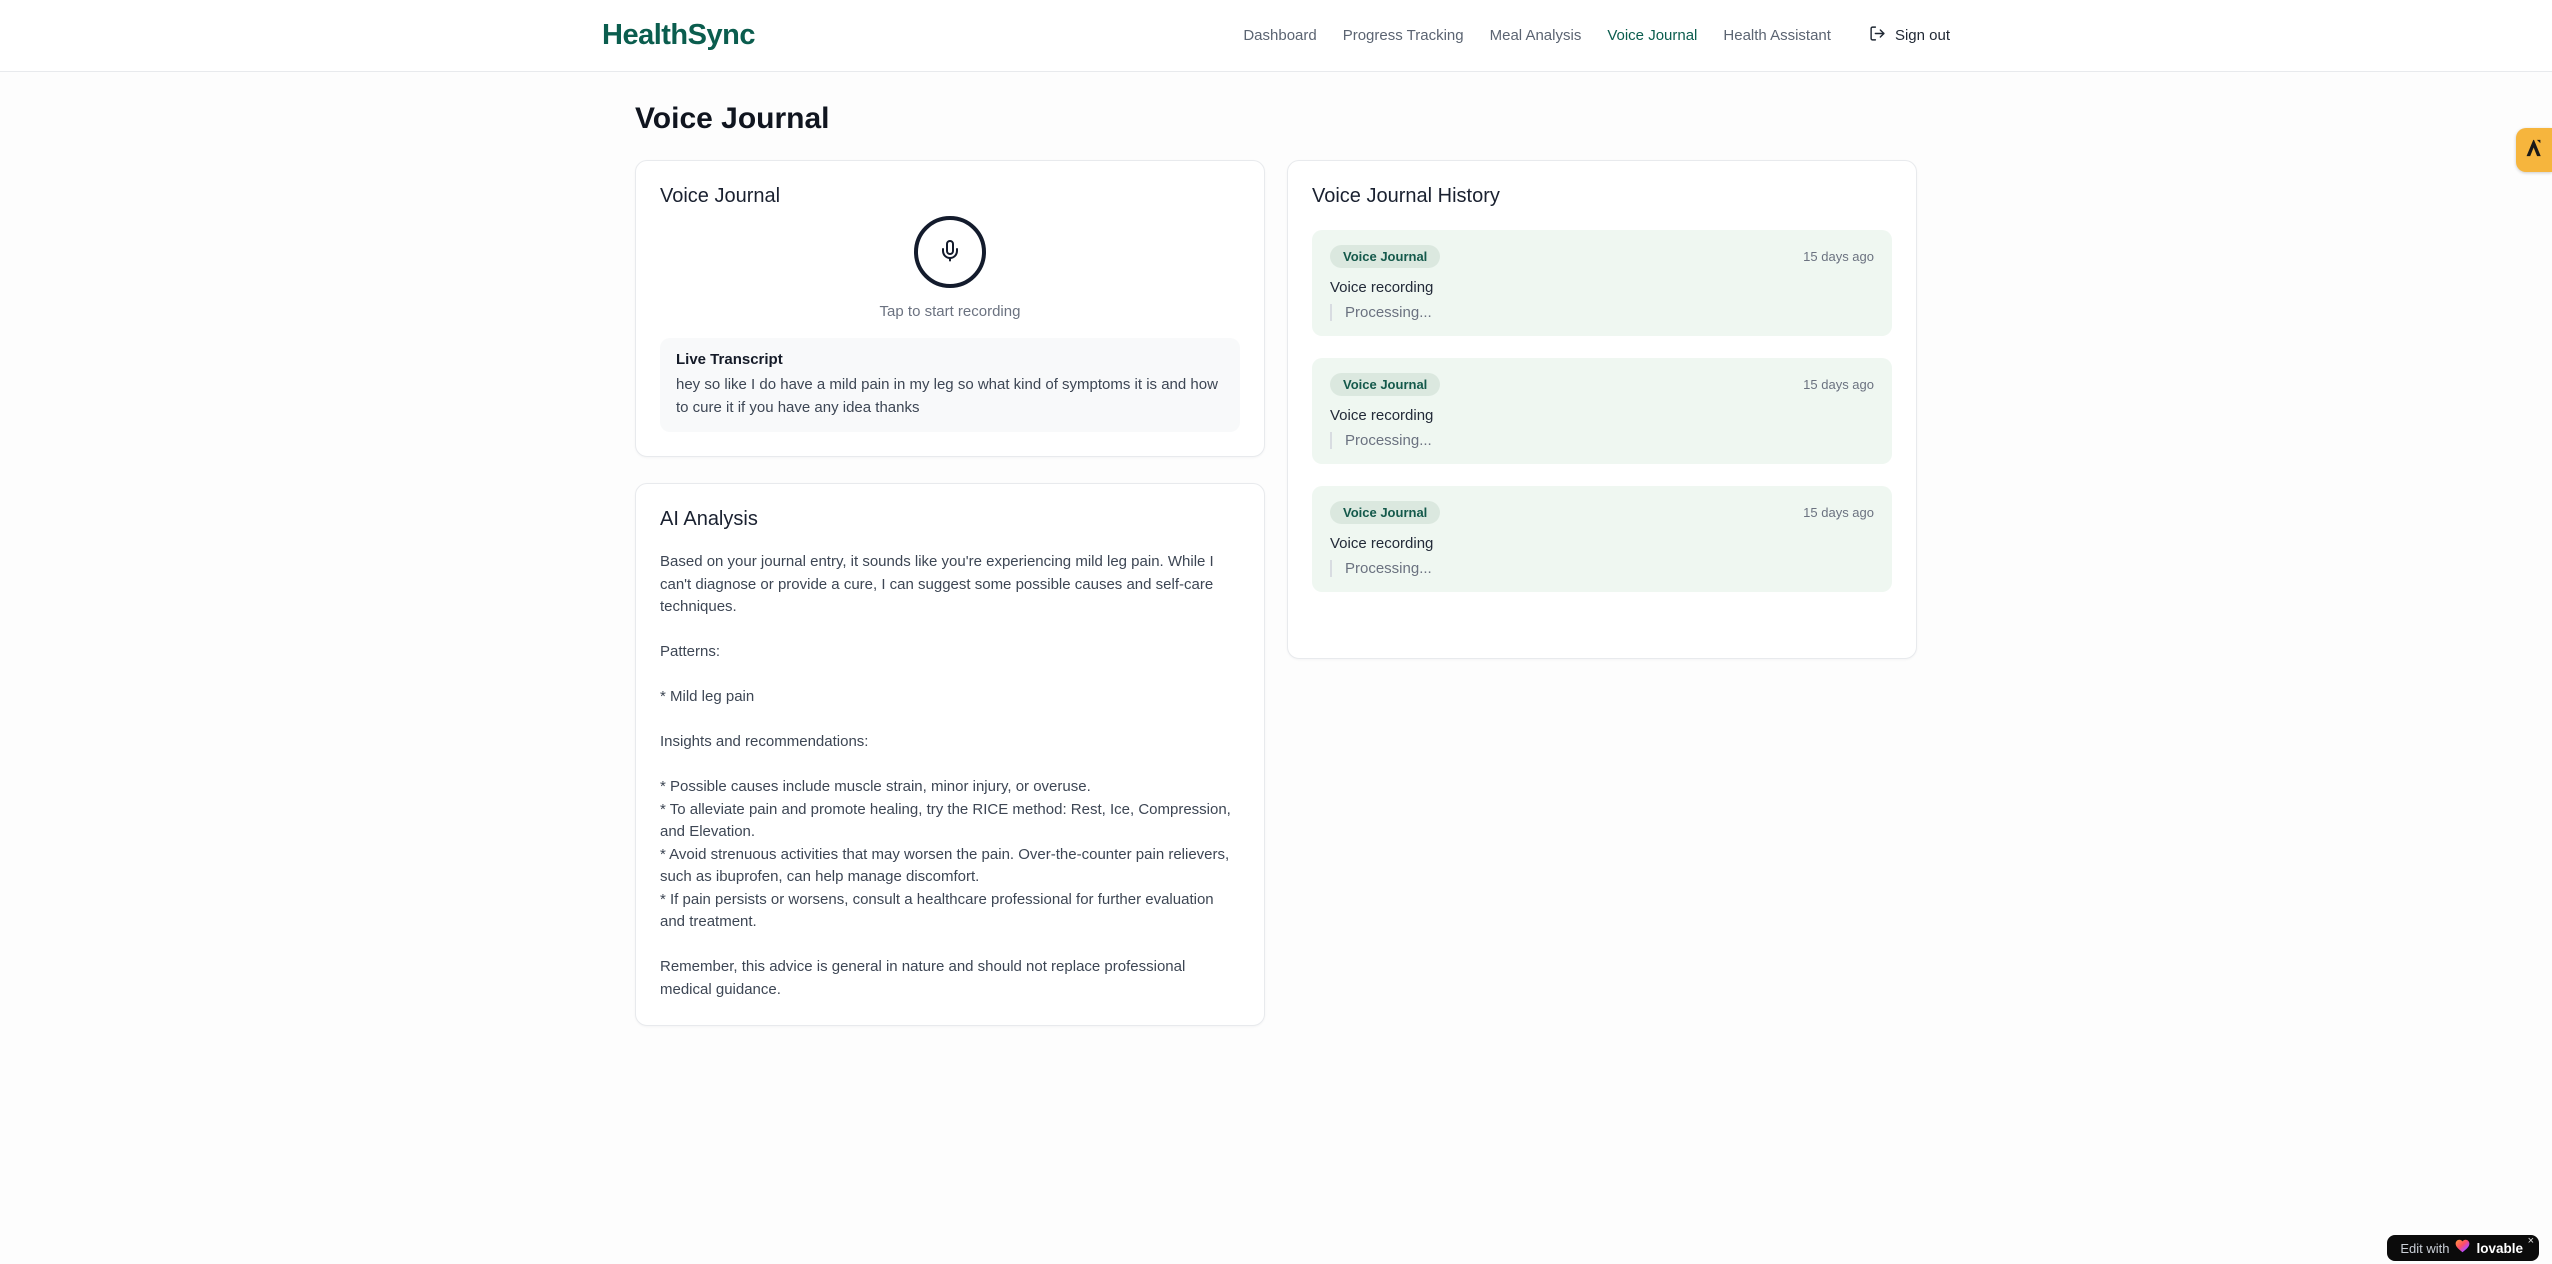 The height and width of the screenshot is (1264, 2552). I want to click on lovable-heart-icon, so click(2462, 1248).